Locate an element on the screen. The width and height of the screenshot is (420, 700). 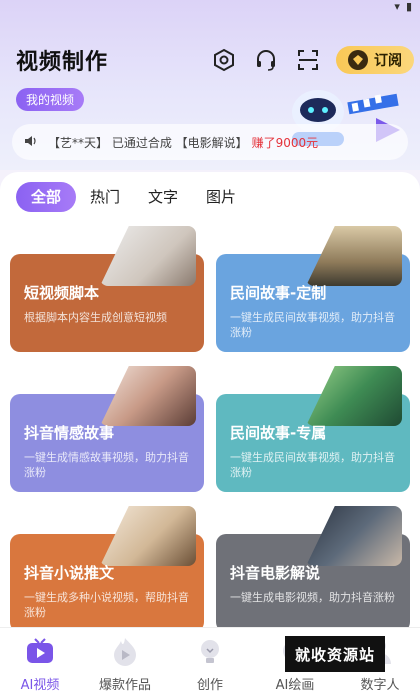
nav-create: 创作 is located at coordinates (210, 663).